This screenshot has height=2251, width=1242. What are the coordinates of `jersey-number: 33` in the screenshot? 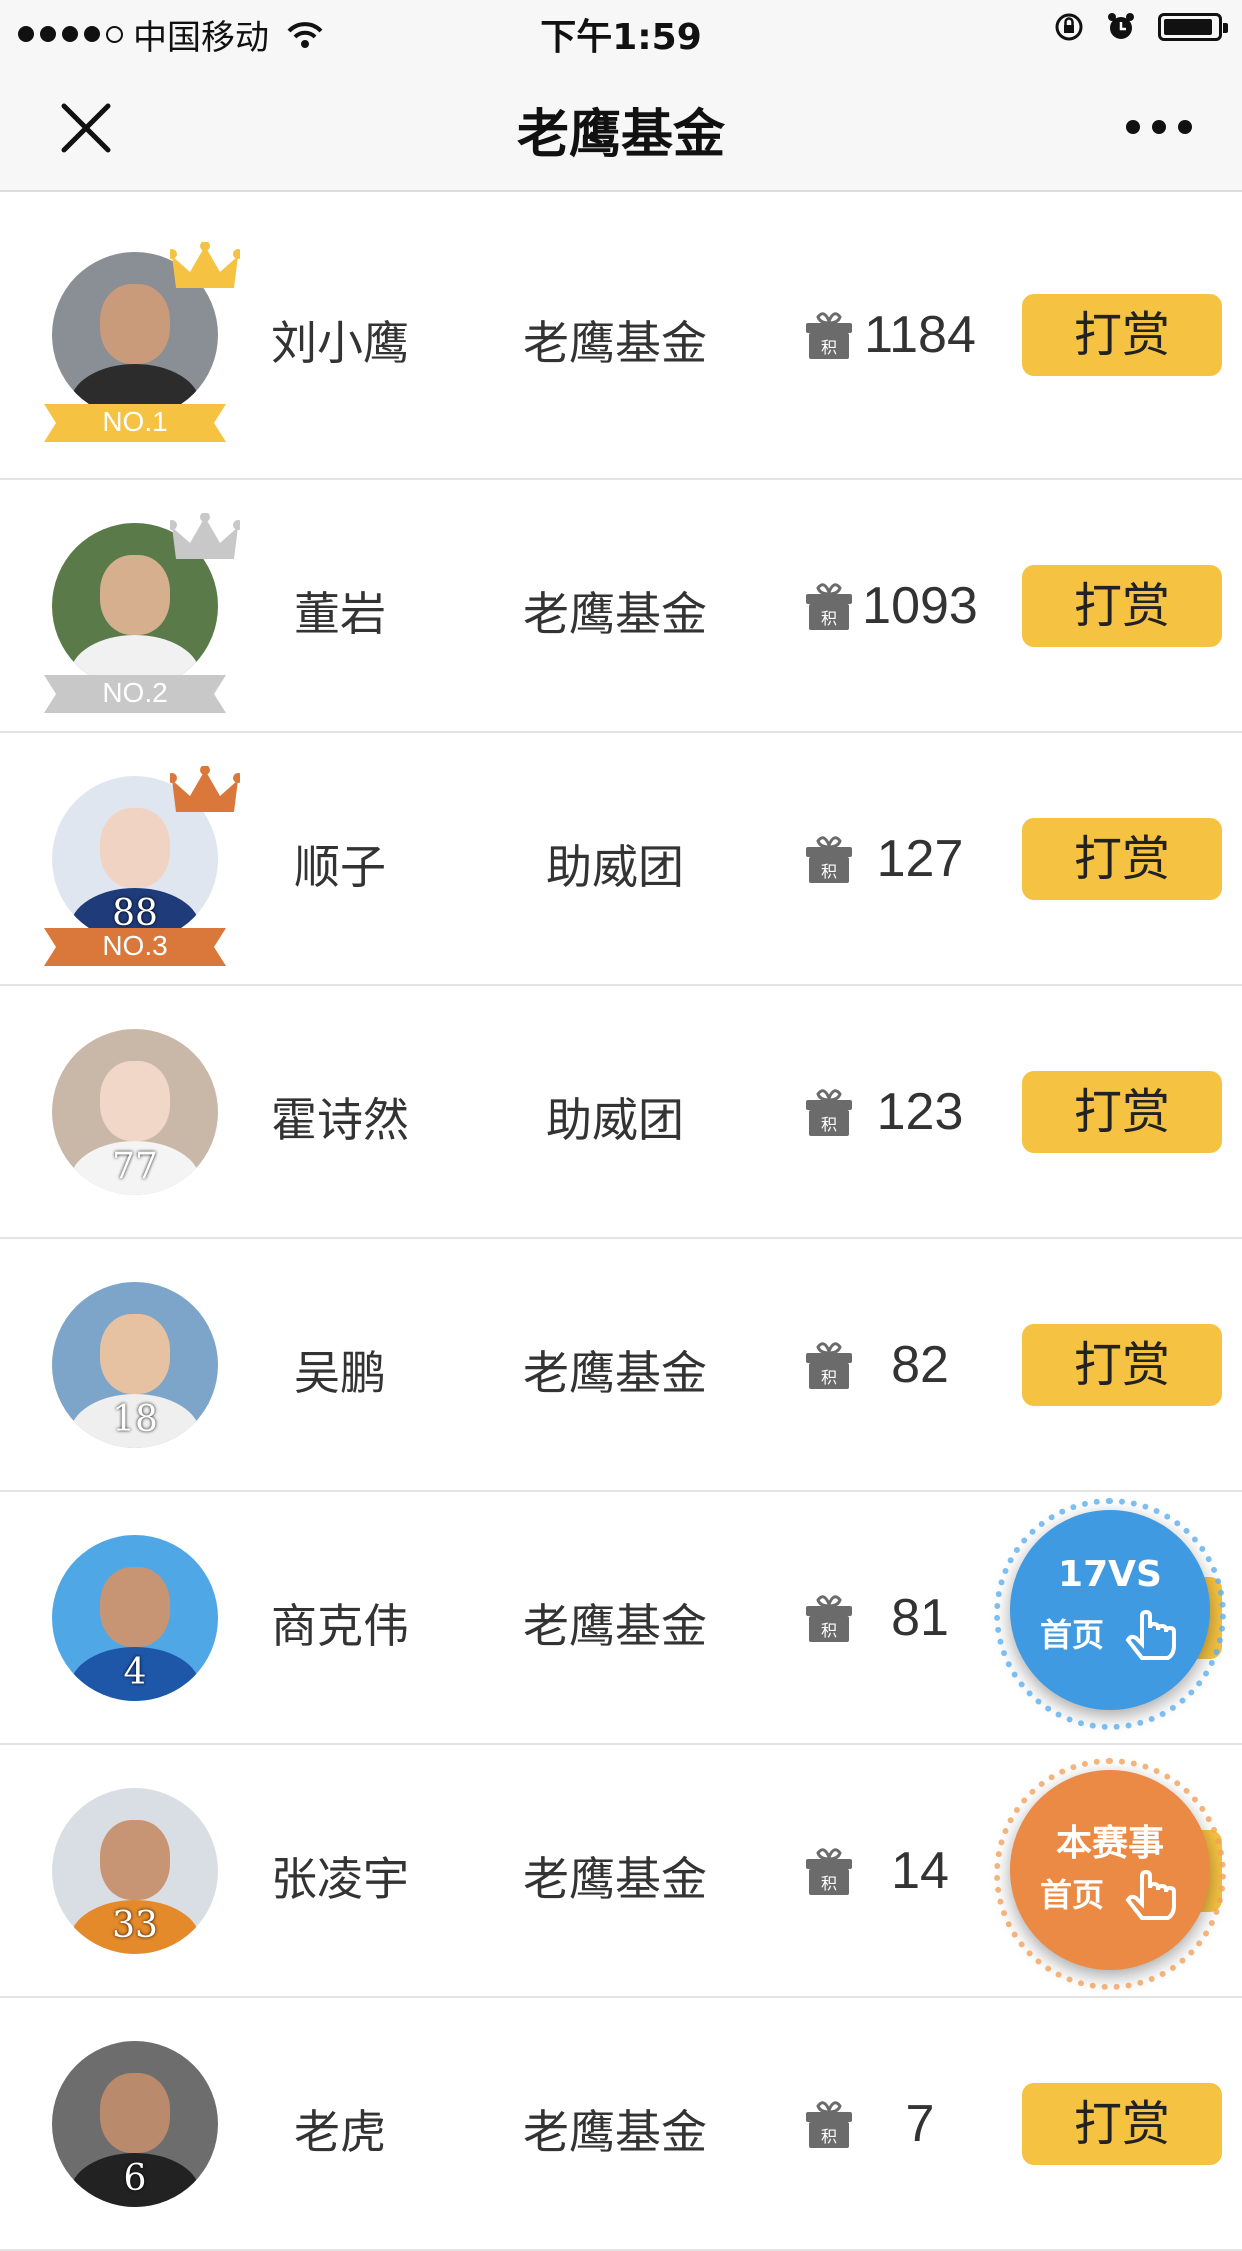 It's located at (135, 1925).